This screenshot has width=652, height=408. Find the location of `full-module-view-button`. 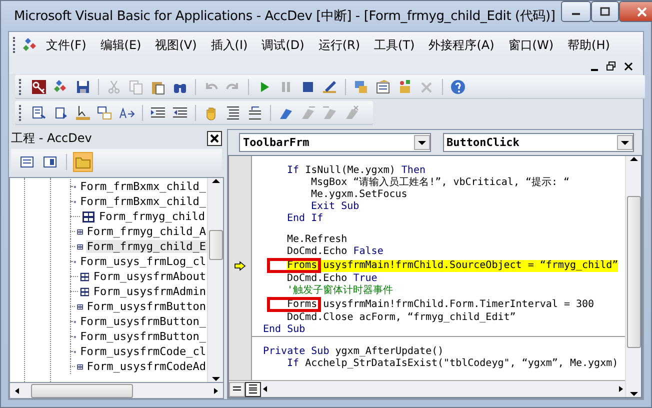

full-module-view-button is located at coordinates (253, 389).